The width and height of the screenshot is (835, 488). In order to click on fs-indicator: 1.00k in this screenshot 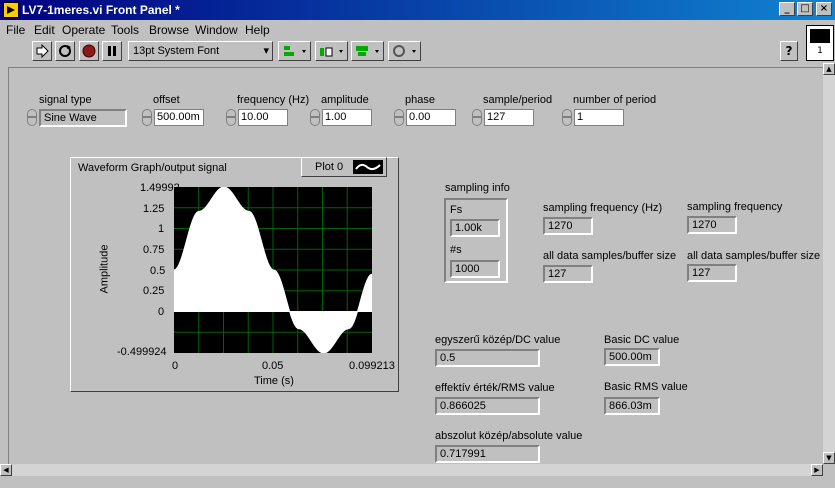, I will do `click(475, 228)`.